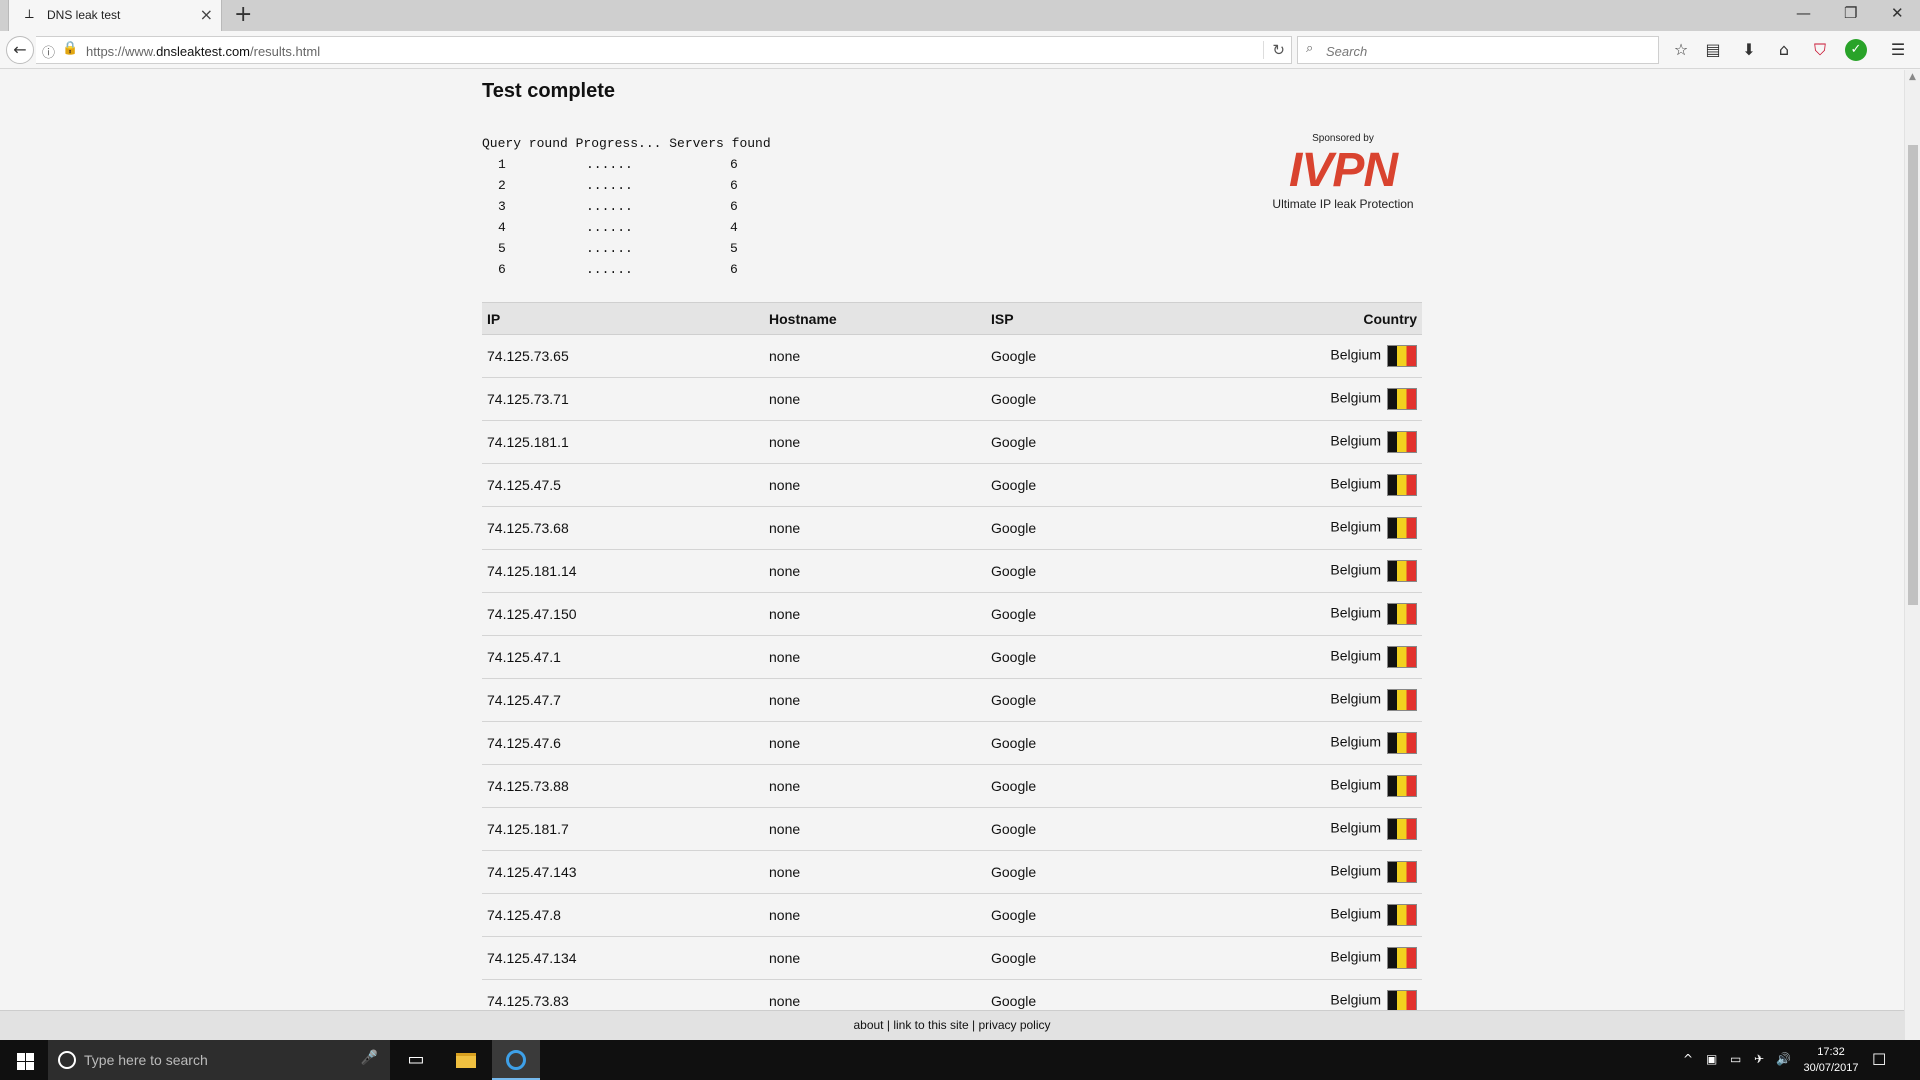 The image size is (1920, 1080). I want to click on search-input: ⌕ Search, so click(1478, 50).